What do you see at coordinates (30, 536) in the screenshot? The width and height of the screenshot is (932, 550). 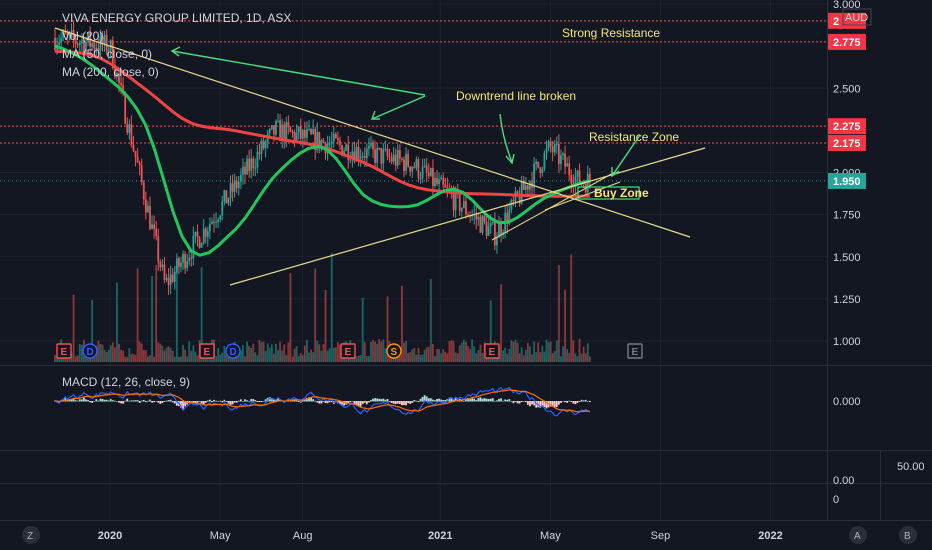 I see `zoom-button-label: Z` at bounding box center [30, 536].